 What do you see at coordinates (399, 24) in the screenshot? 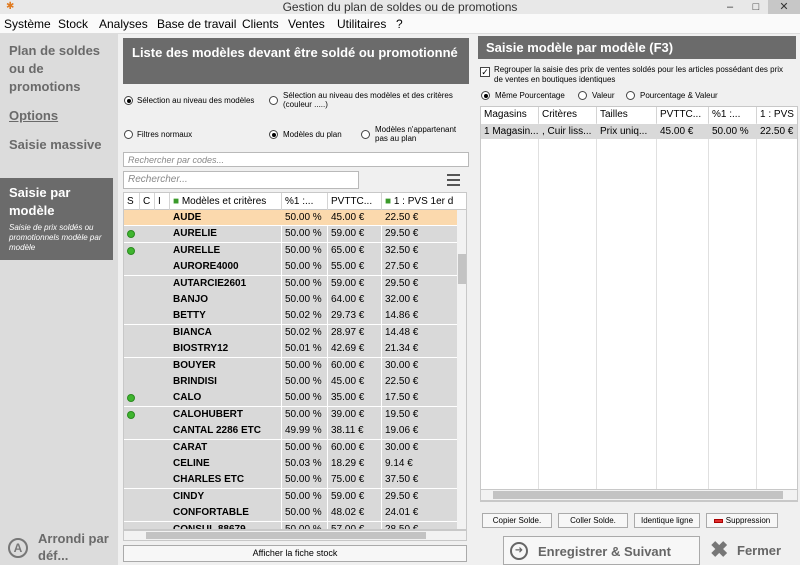
I see `menu-help: ?` at bounding box center [399, 24].